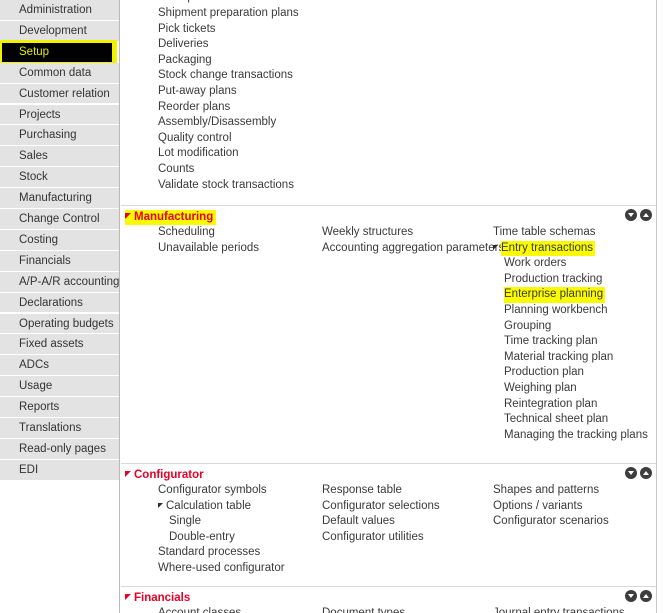  I want to click on menu-item: Standard processes, so click(240, 553).